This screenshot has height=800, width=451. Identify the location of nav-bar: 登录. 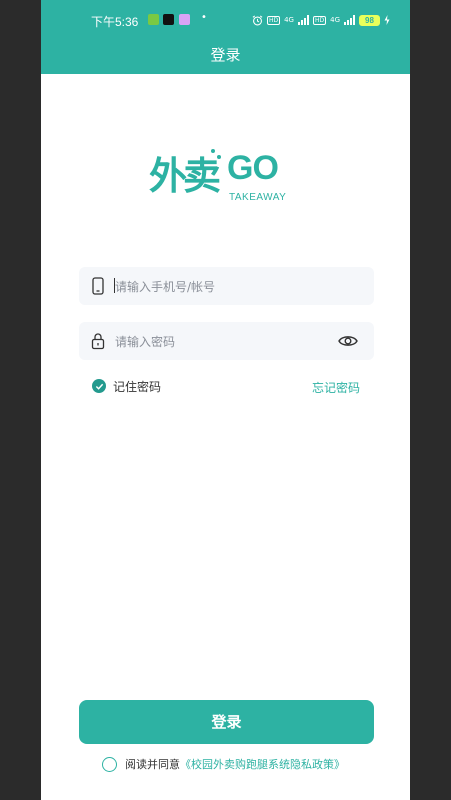
(225, 57).